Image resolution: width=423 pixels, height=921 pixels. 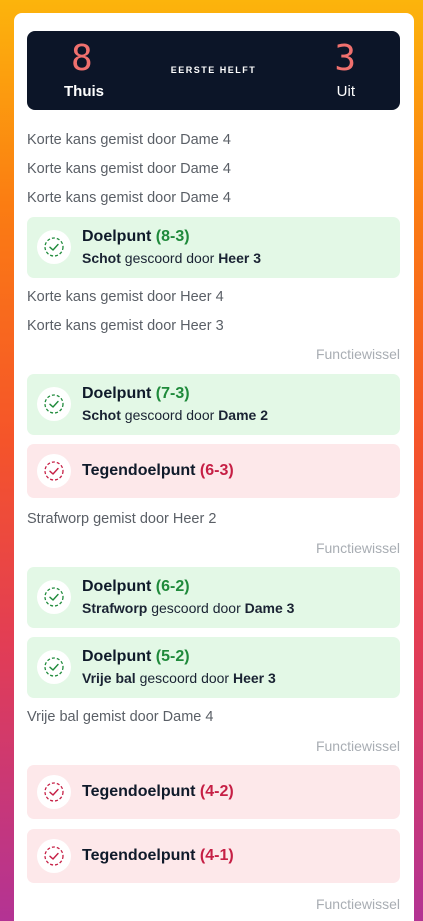 What do you see at coordinates (172, 393) in the screenshot?
I see `event-score: (7-3)` at bounding box center [172, 393].